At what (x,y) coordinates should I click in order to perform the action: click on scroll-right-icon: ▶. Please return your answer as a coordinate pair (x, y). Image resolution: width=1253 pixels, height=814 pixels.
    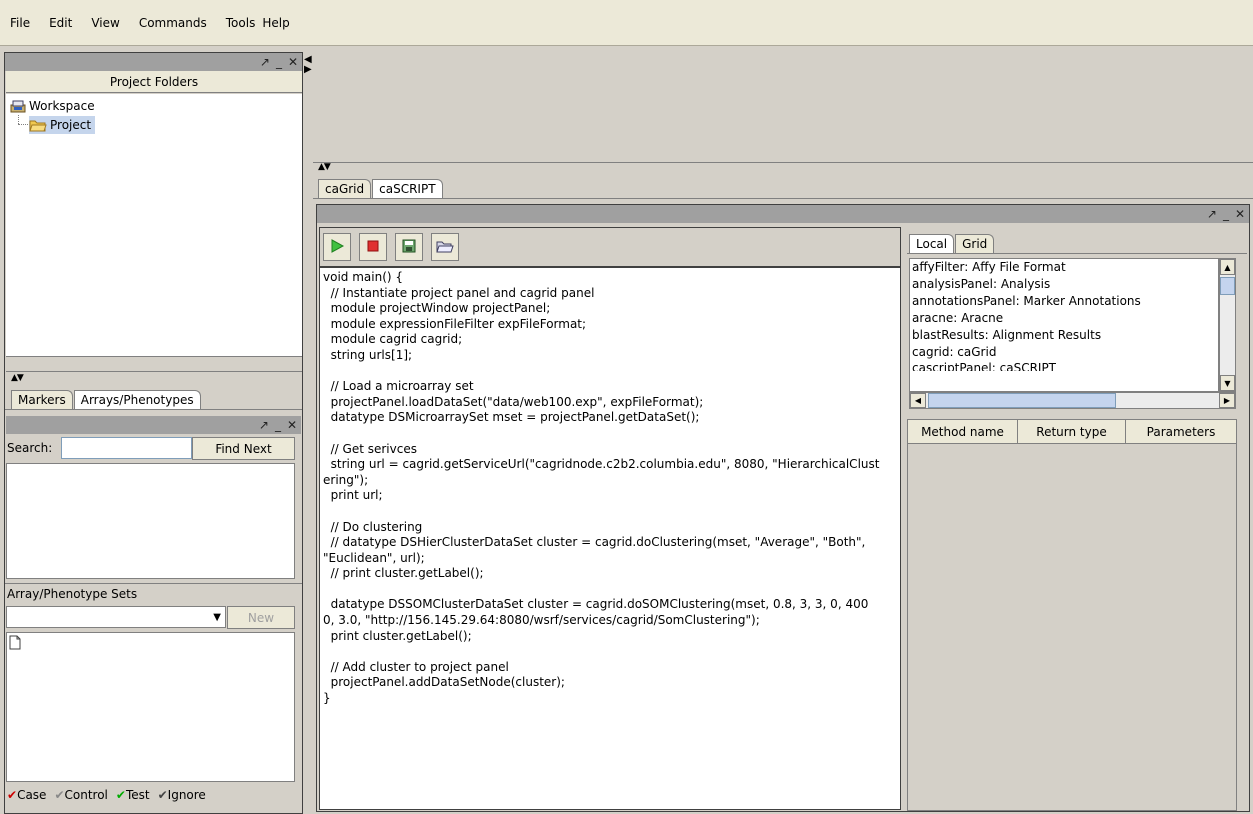
    Looking at the image, I should click on (1227, 400).